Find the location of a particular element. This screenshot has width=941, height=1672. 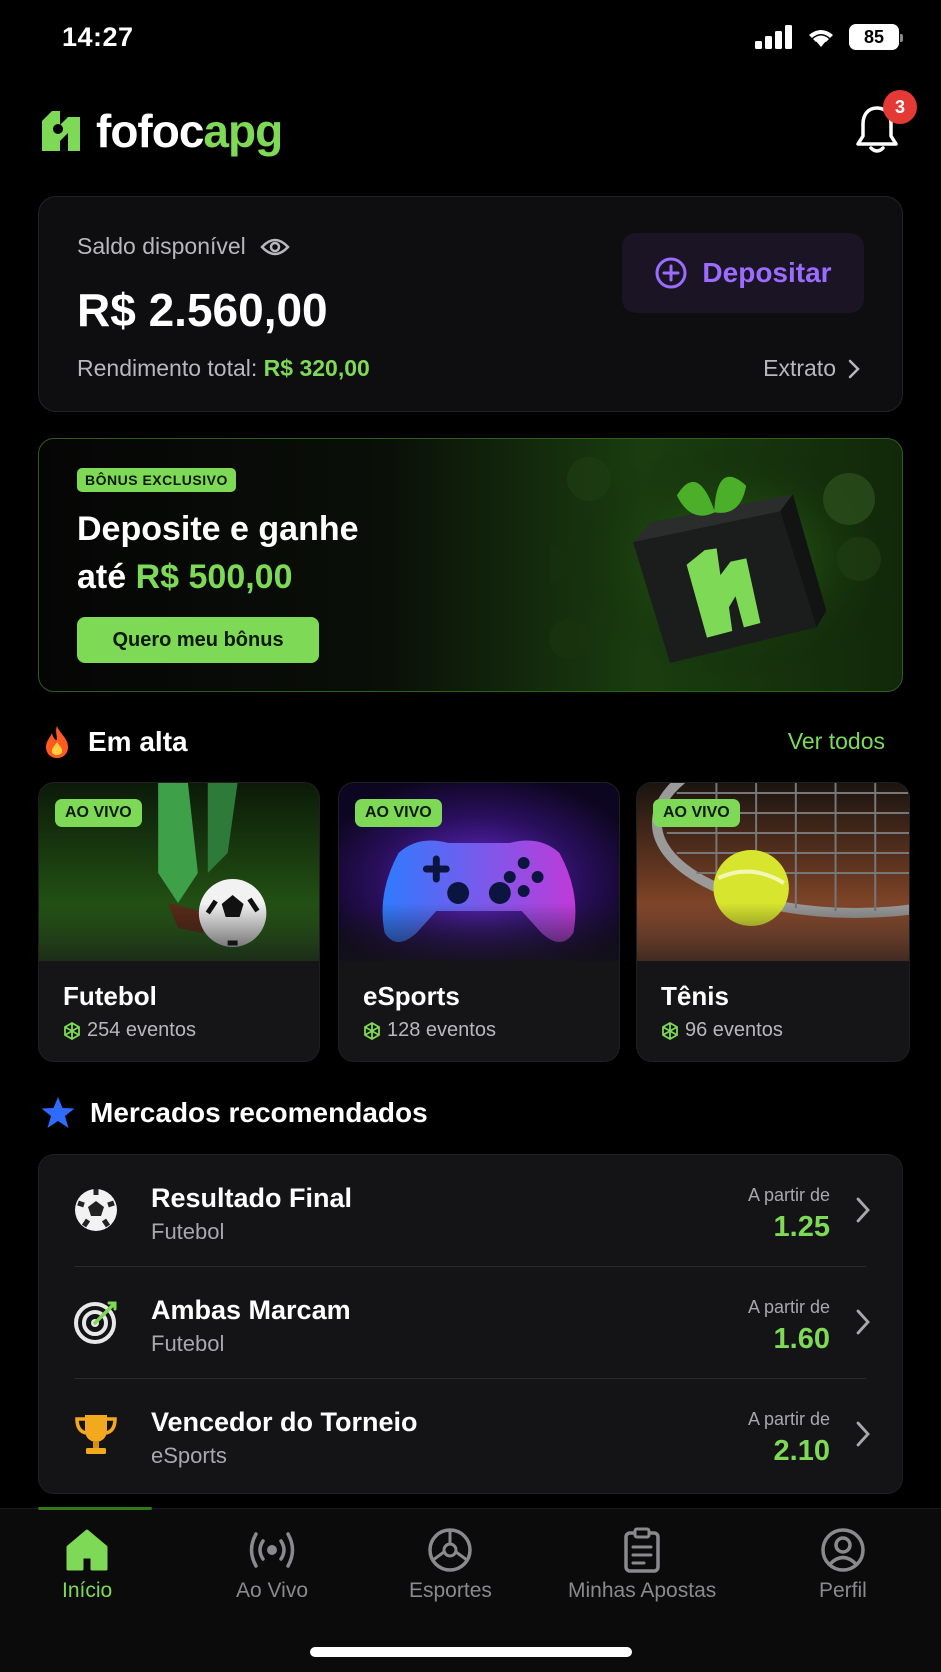

sport-name: Futebol is located at coordinates (110, 996).